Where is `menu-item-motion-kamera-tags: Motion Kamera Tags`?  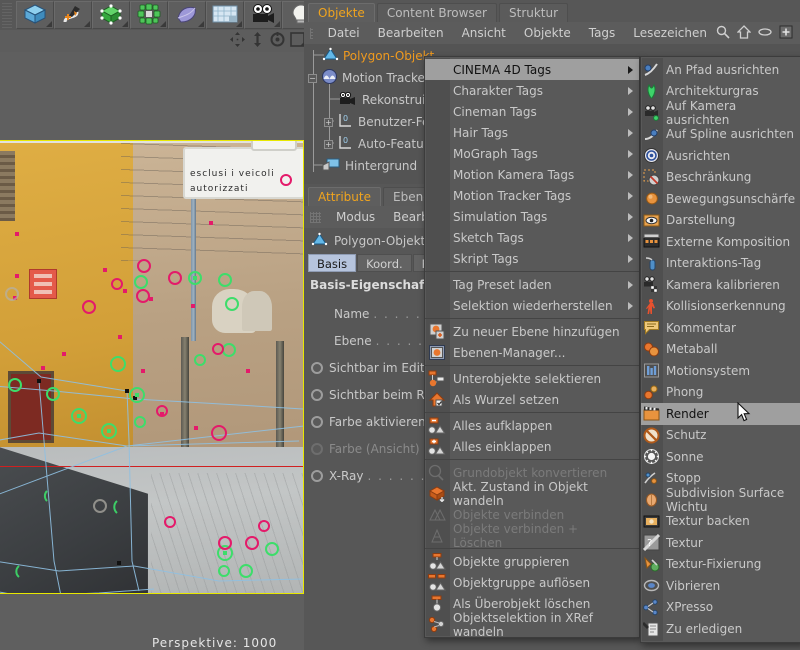 menu-item-motion-kamera-tags: Motion Kamera Tags is located at coordinates (532, 174).